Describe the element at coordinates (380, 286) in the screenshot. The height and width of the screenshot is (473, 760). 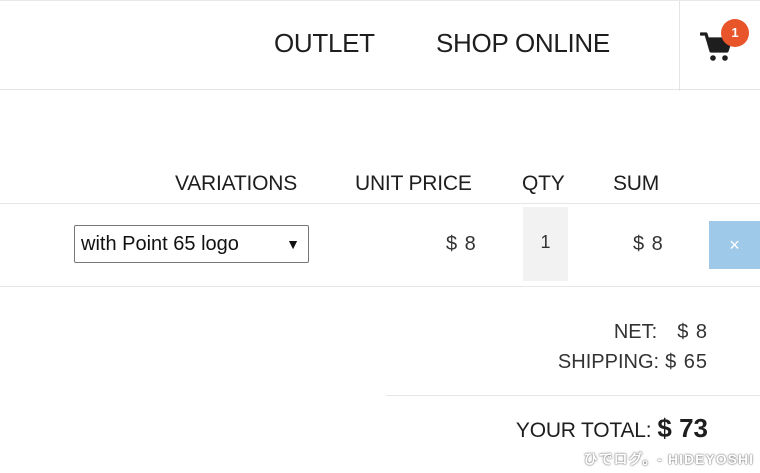
I see `table-divider-bottom` at that location.